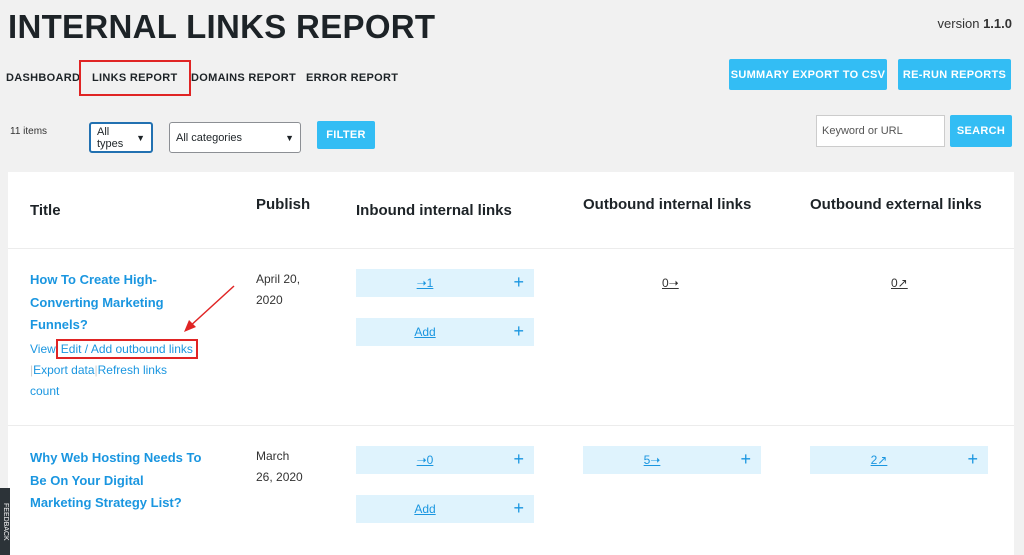  I want to click on outbound-external-count-link: 0↗, so click(899, 283).